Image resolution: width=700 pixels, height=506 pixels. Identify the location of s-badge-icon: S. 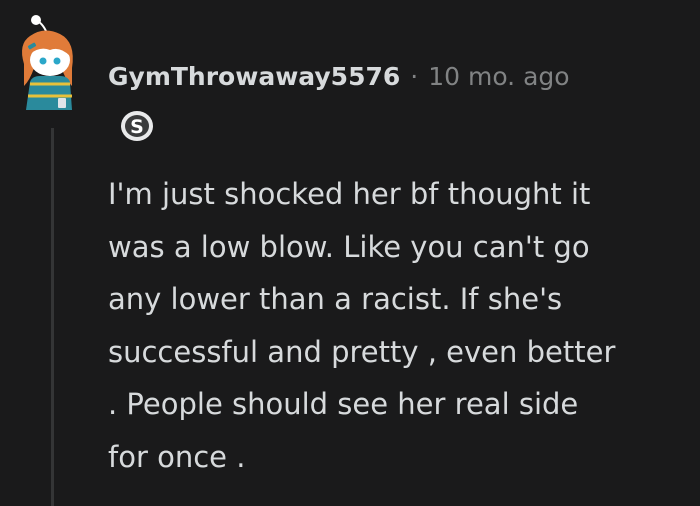
(137, 126).